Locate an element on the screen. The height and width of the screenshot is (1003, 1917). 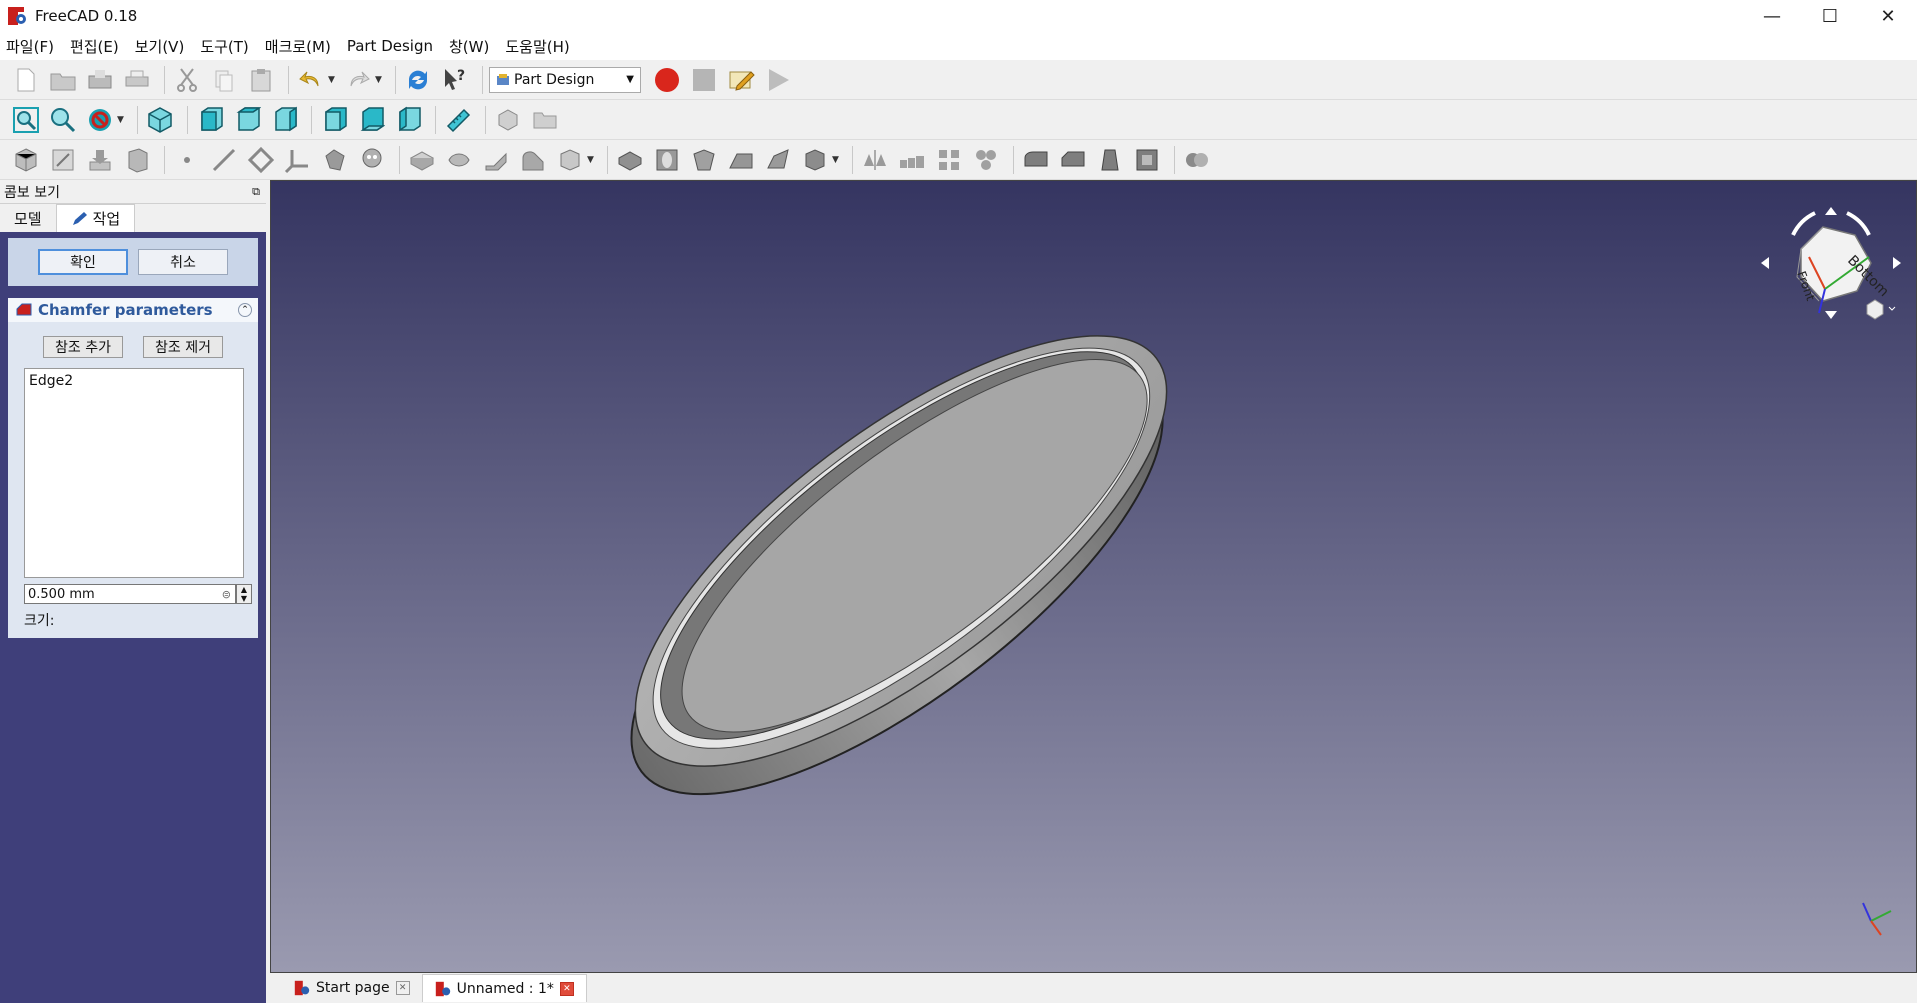
undo-icon is located at coordinates (311, 80).